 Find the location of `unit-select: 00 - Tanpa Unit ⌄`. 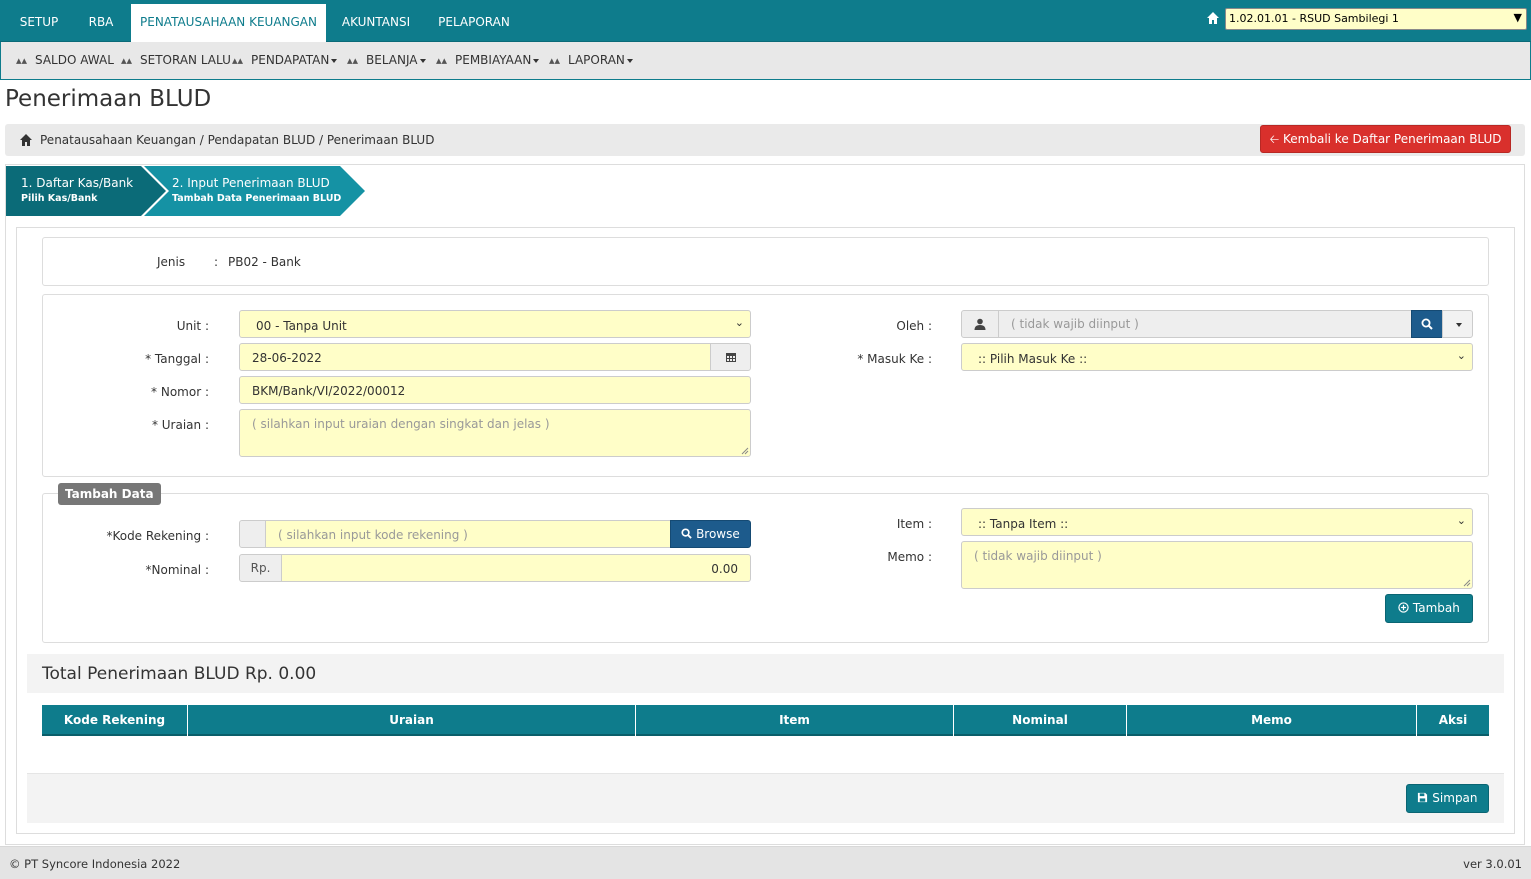

unit-select: 00 - Tanpa Unit ⌄ is located at coordinates (495, 324).